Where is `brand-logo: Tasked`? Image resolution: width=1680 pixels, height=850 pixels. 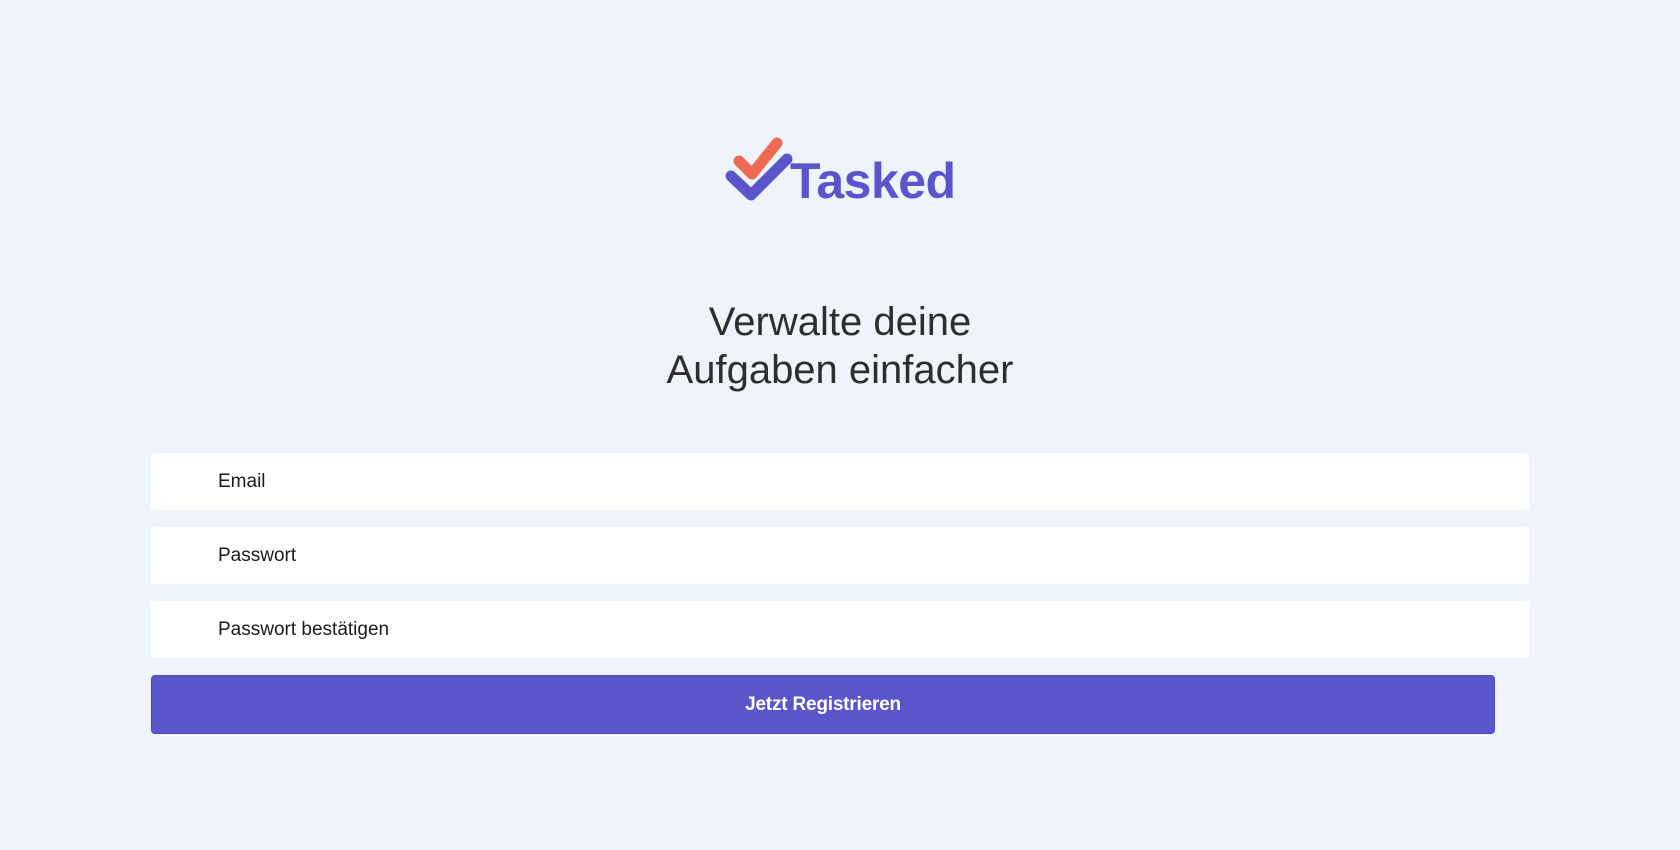
brand-logo: Tasked is located at coordinates (840, 169).